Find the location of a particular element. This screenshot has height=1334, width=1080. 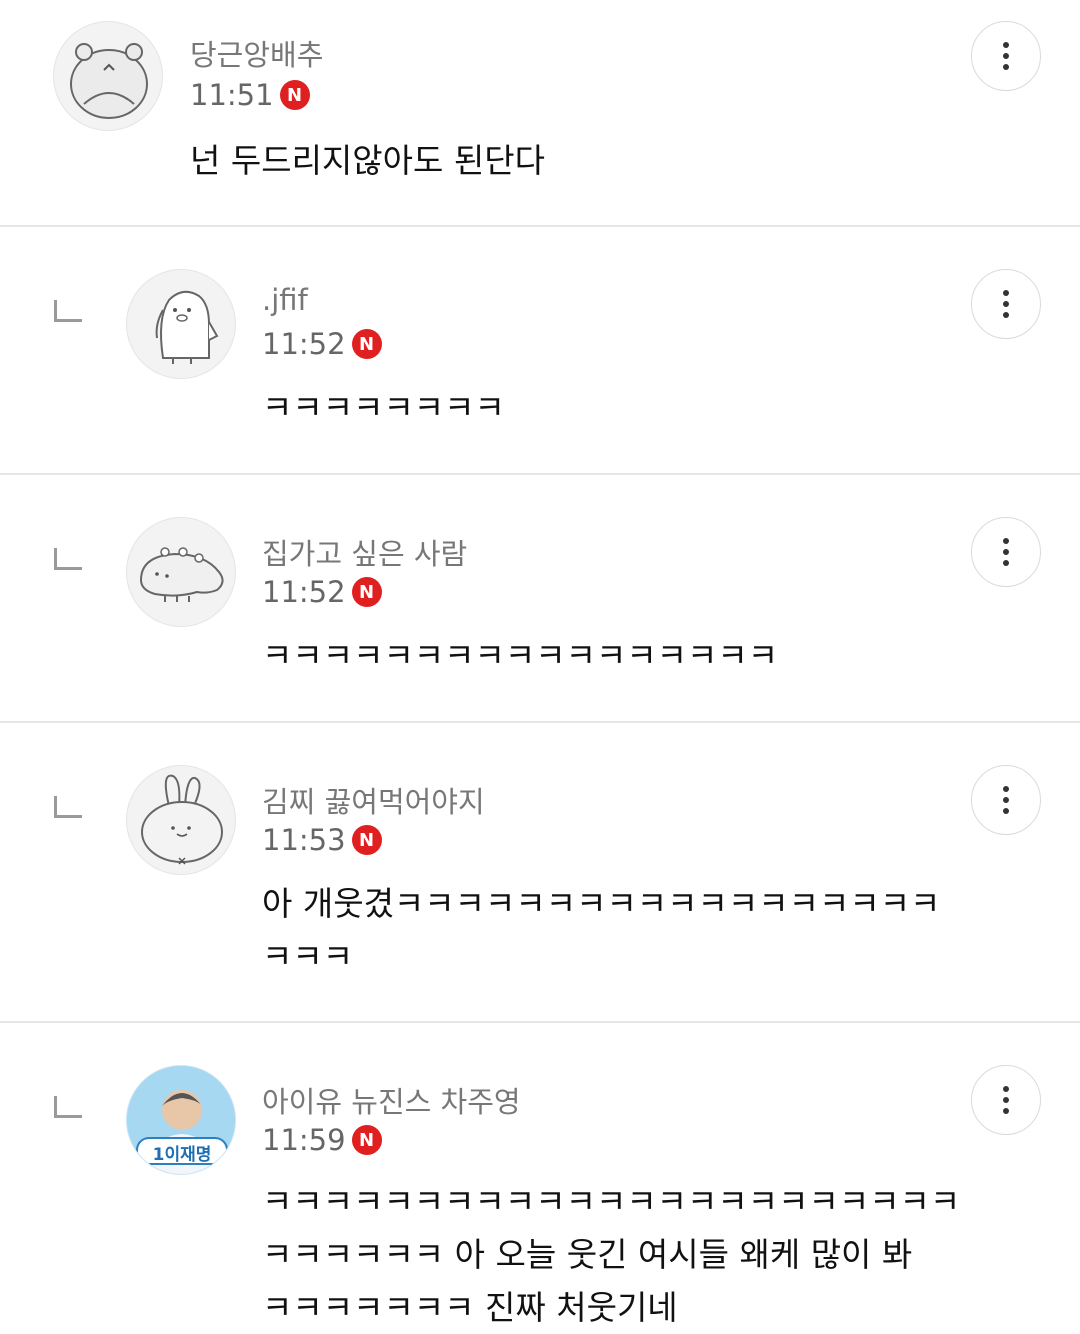

comment-meta: 11:59 N is located at coordinates (322, 1140).